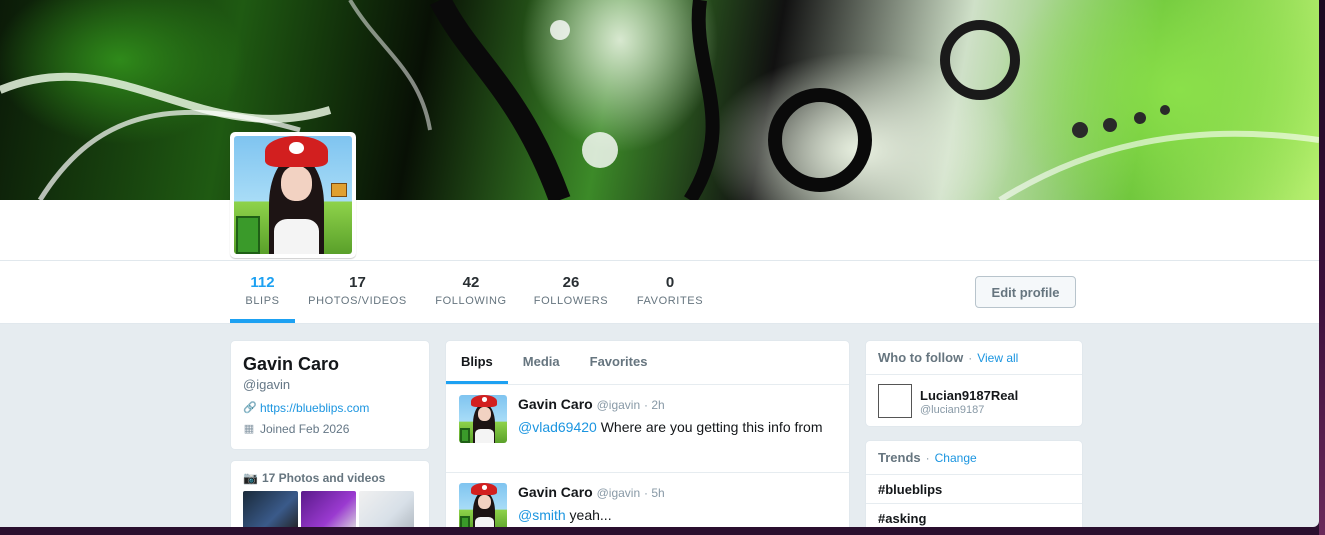 This screenshot has width=1325, height=535. I want to click on calendar-icon: ▦, so click(249, 429).